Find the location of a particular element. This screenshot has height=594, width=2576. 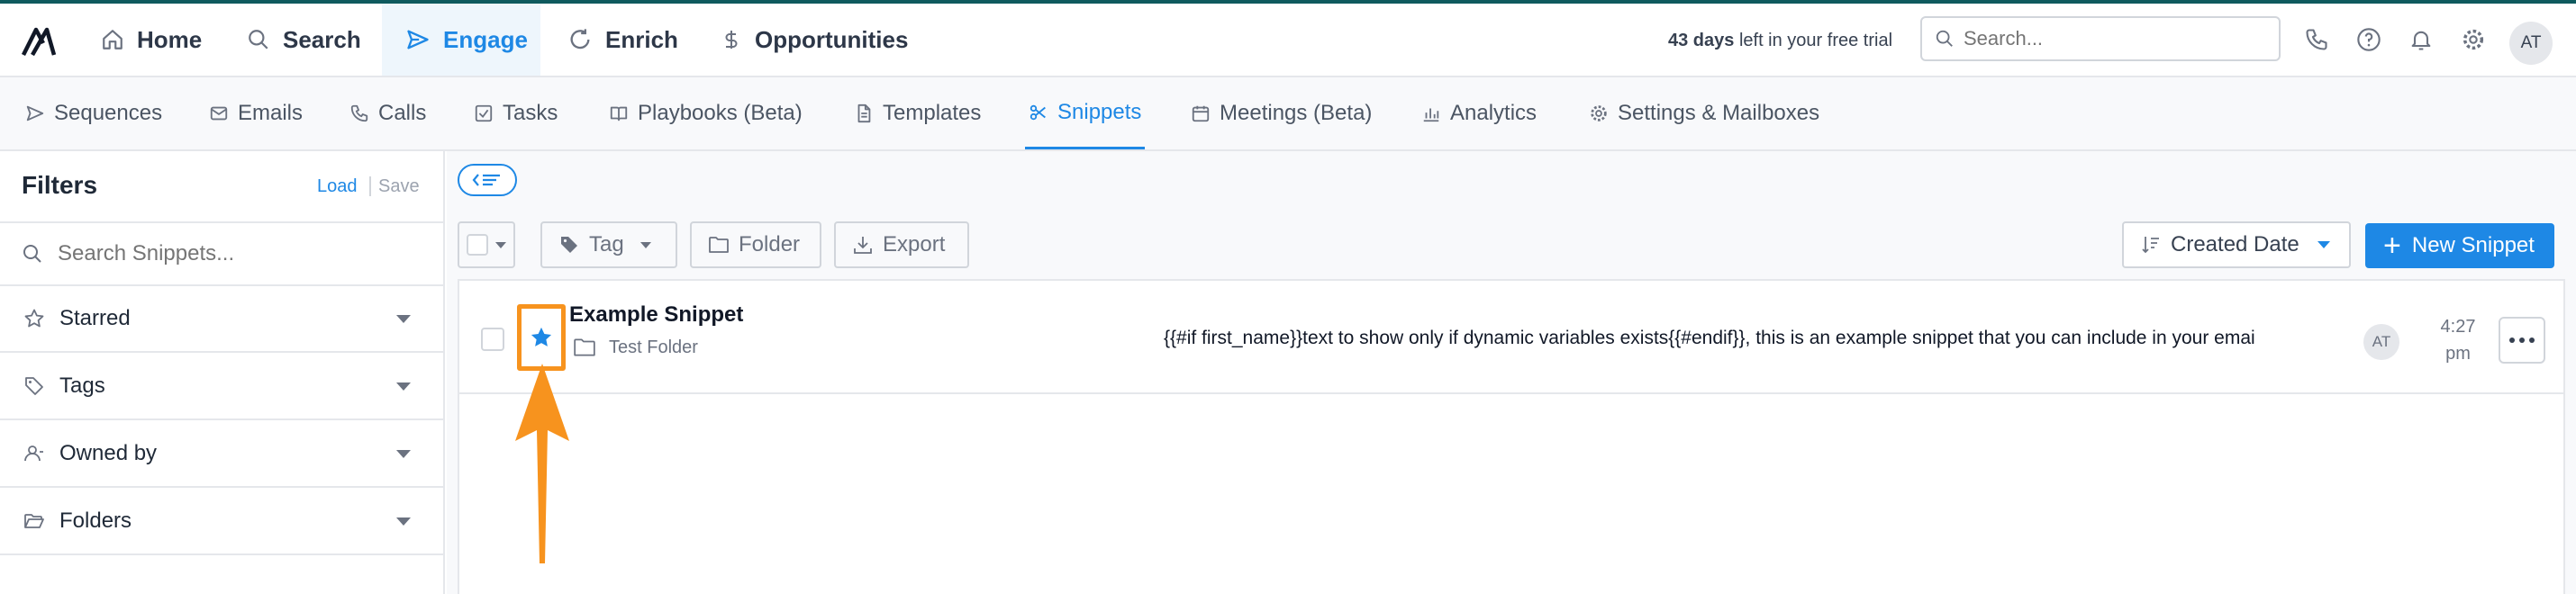

nav-opportunities: Opportunities is located at coordinates (815, 40).